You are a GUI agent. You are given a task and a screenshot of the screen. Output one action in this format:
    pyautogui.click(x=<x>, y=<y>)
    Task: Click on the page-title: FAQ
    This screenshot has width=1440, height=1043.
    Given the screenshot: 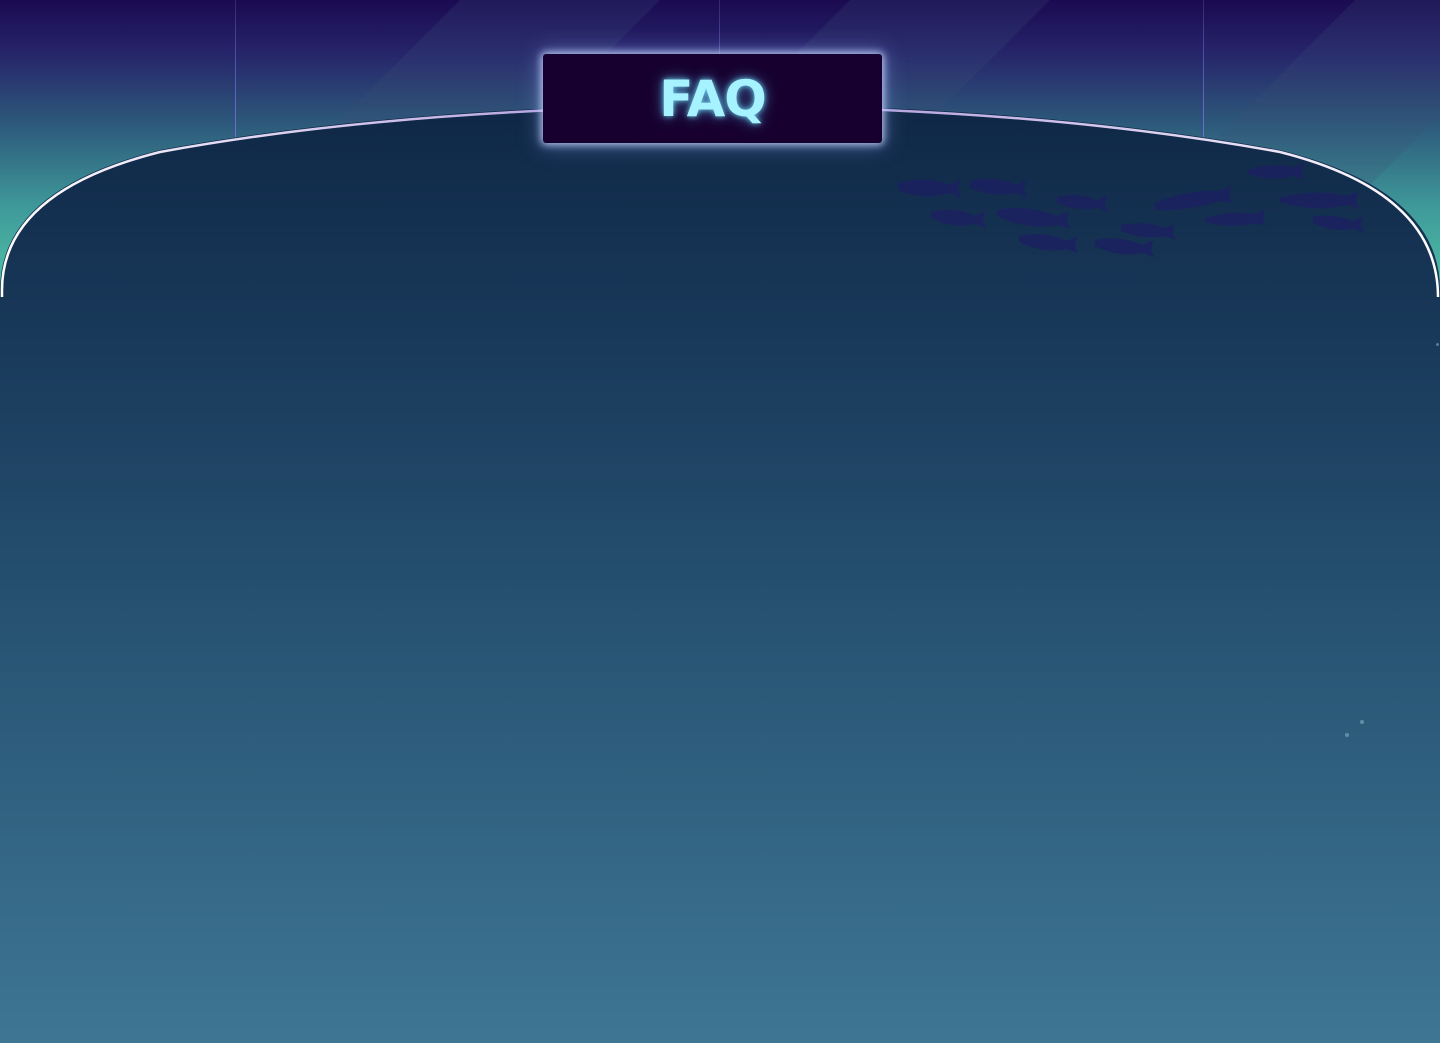 What is the action you would take?
    pyautogui.click(x=713, y=98)
    